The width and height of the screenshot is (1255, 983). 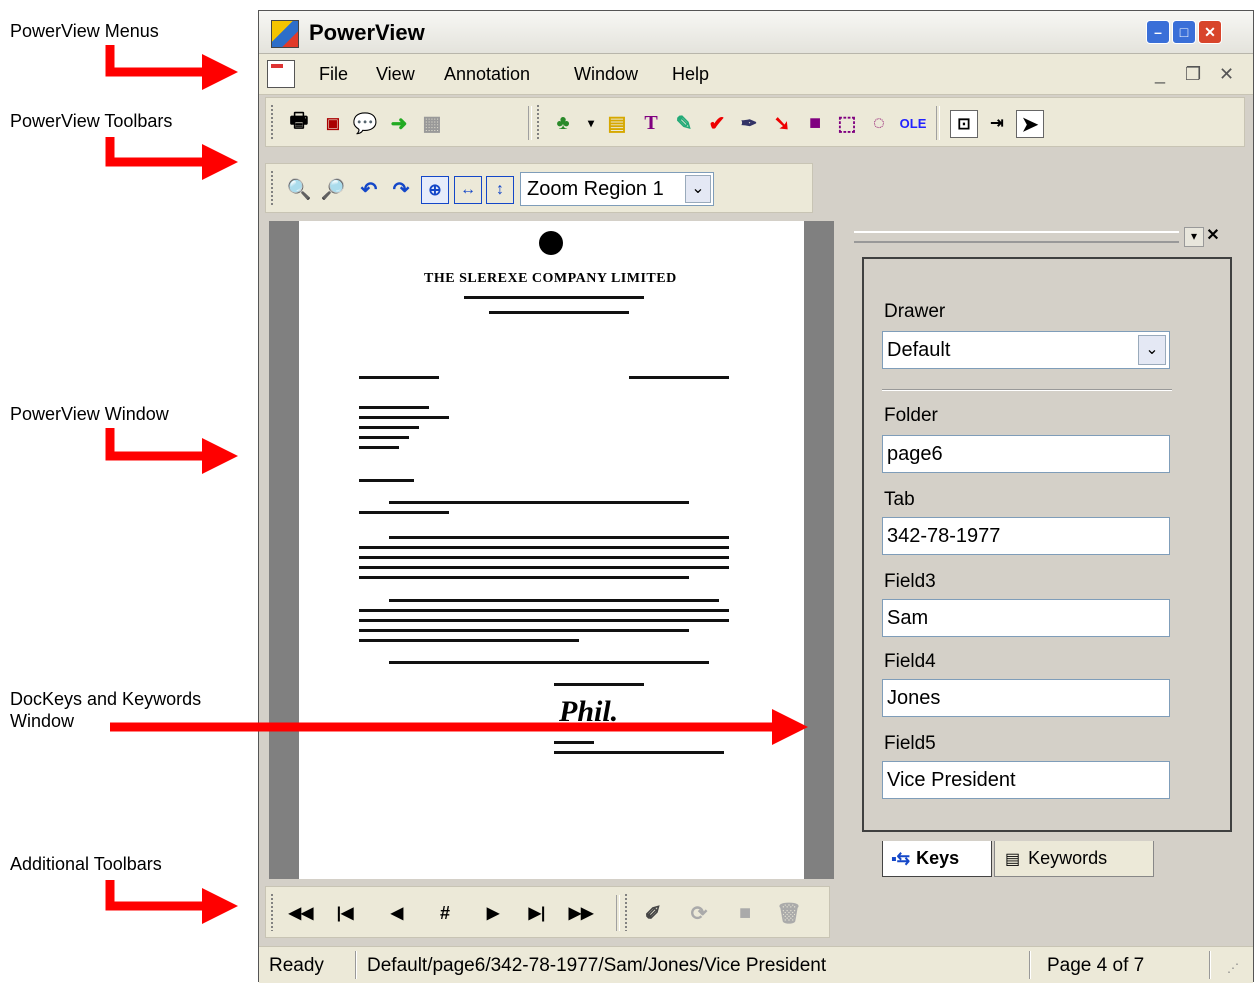 What do you see at coordinates (551, 243) in the screenshot?
I see `hole-punch` at bounding box center [551, 243].